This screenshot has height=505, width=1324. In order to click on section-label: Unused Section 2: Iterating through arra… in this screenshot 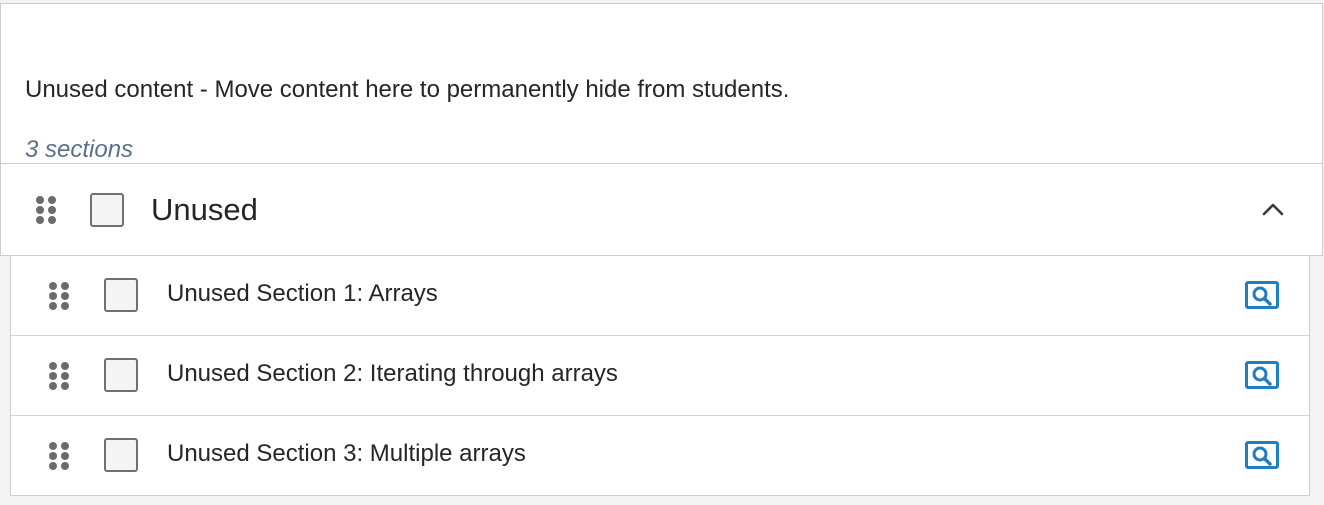, I will do `click(392, 374)`.